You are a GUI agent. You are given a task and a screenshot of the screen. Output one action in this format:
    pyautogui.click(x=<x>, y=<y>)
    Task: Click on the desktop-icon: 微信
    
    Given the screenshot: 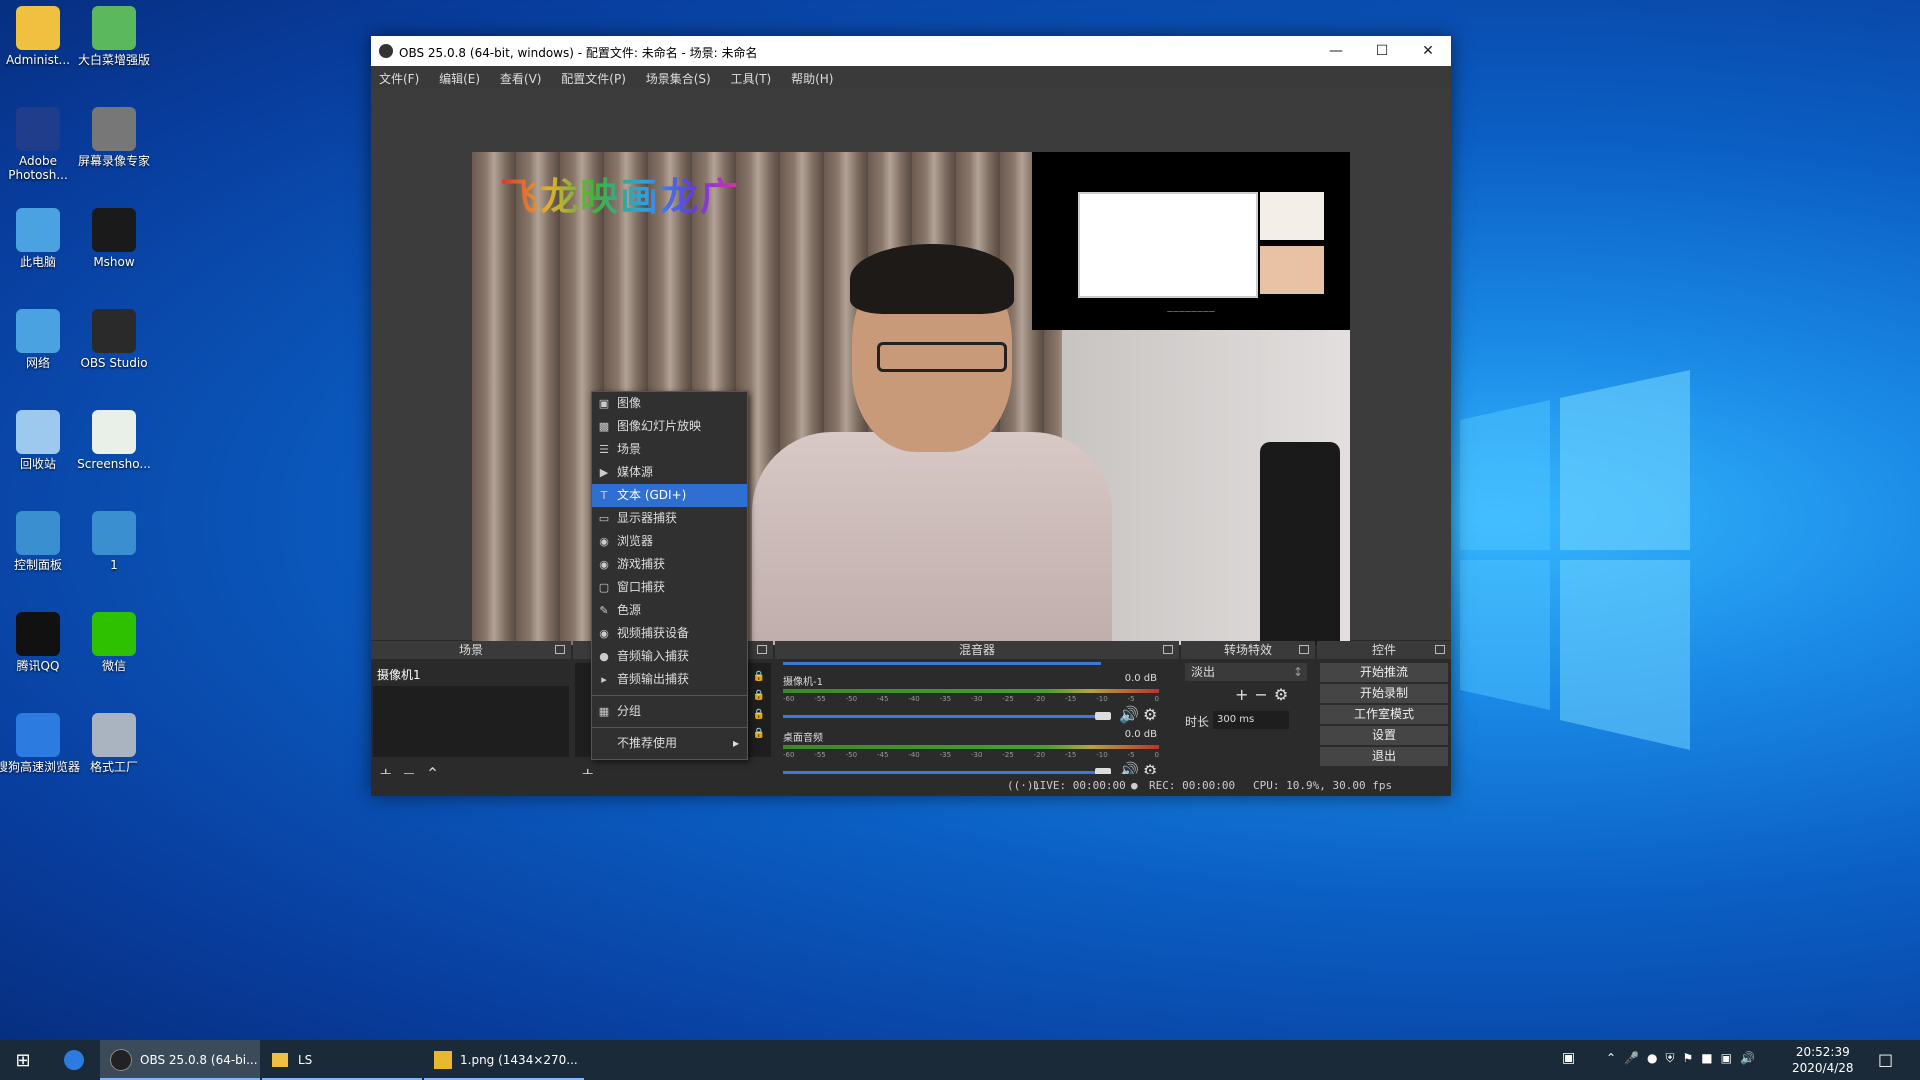 What is the action you would take?
    pyautogui.click(x=114, y=642)
    